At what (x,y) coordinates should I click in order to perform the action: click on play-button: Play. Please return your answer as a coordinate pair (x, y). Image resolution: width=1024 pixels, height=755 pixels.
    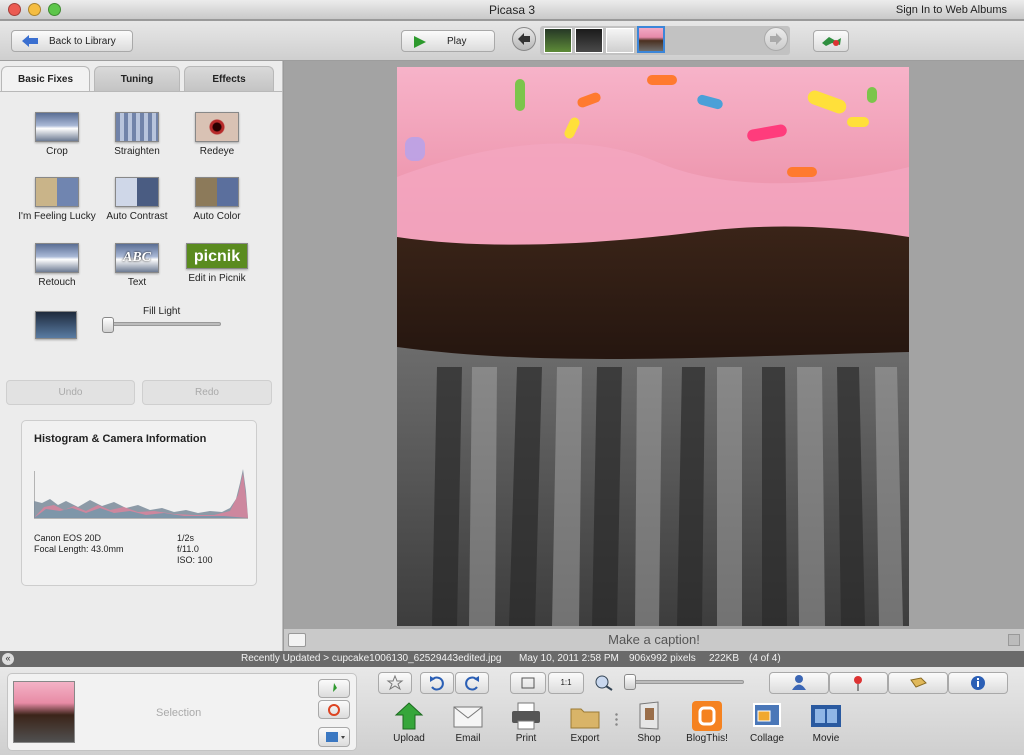
    Looking at the image, I should click on (448, 41).